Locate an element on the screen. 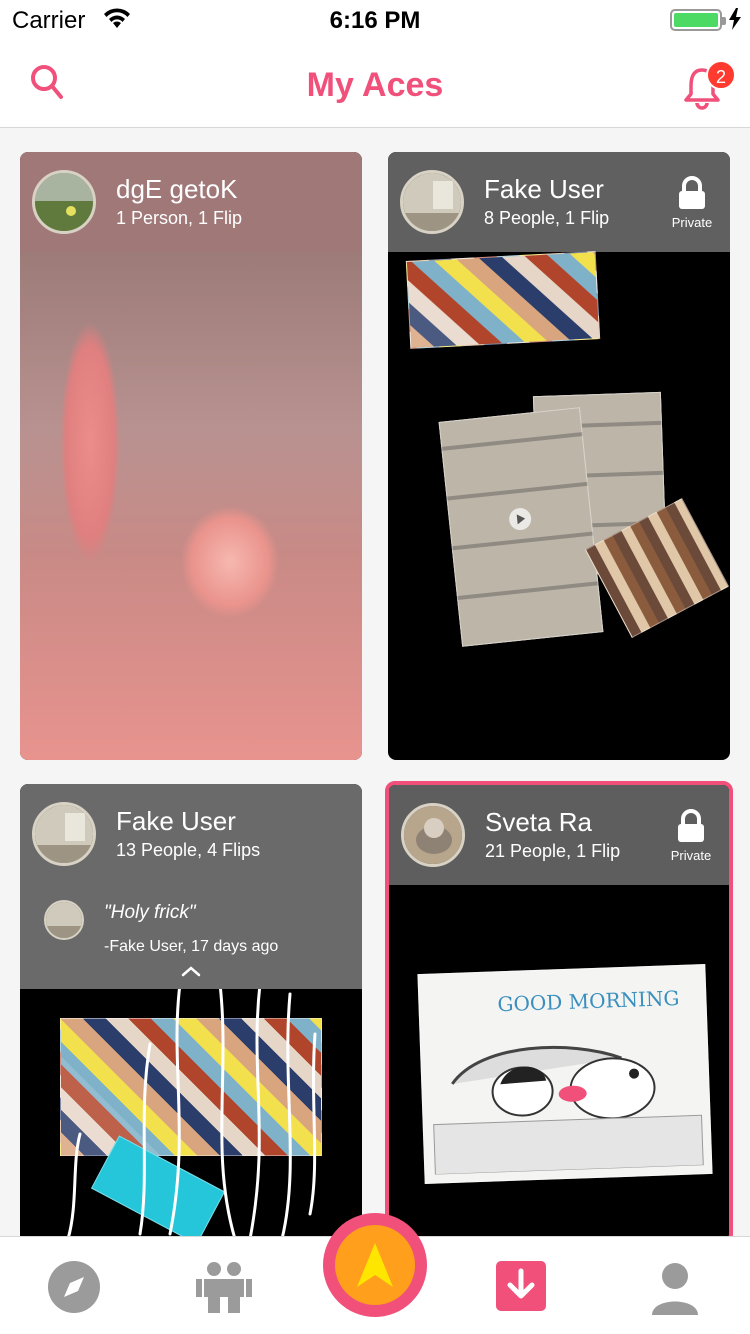 The image size is (750, 1334). tab-my-aces is located at coordinates (524, 1289).